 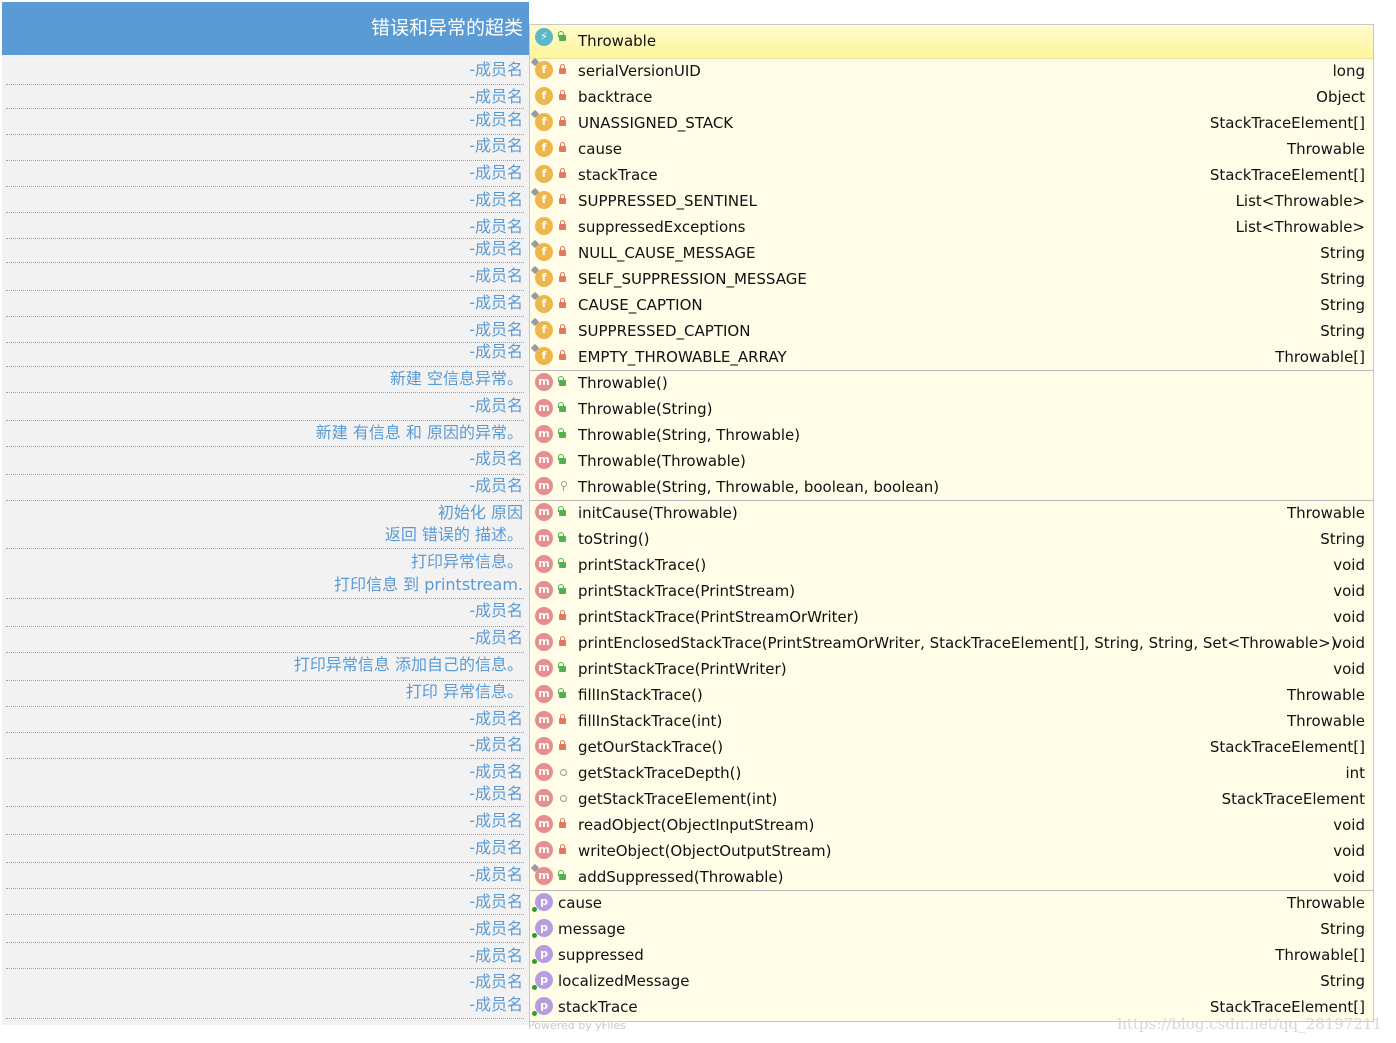 I want to click on field-row: f UNASSIGNED_STACK StackTraceElement[], so click(x=951, y=123).